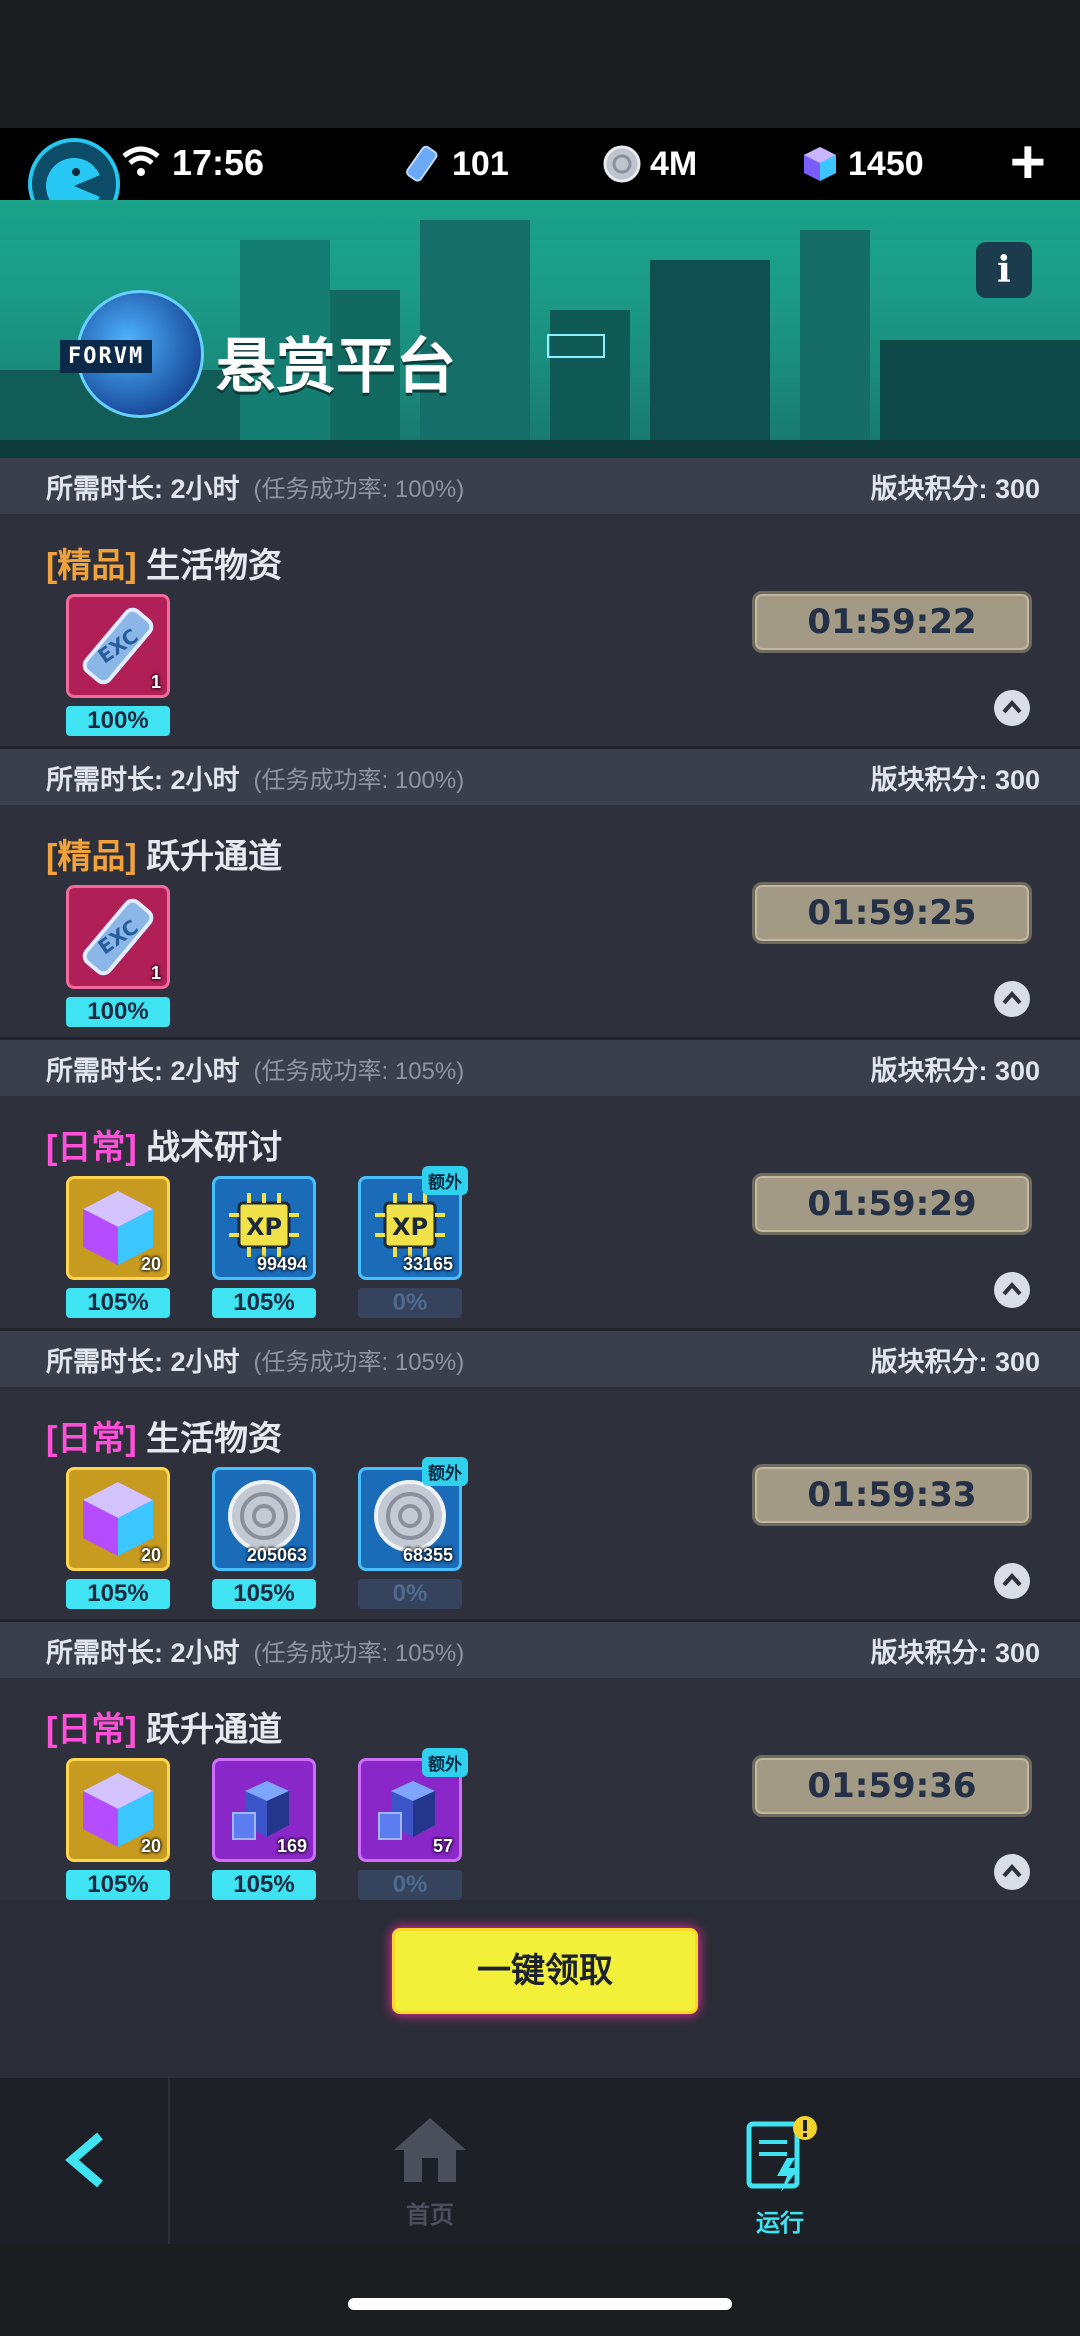  I want to click on cube-resource: 1450, so click(862, 164).